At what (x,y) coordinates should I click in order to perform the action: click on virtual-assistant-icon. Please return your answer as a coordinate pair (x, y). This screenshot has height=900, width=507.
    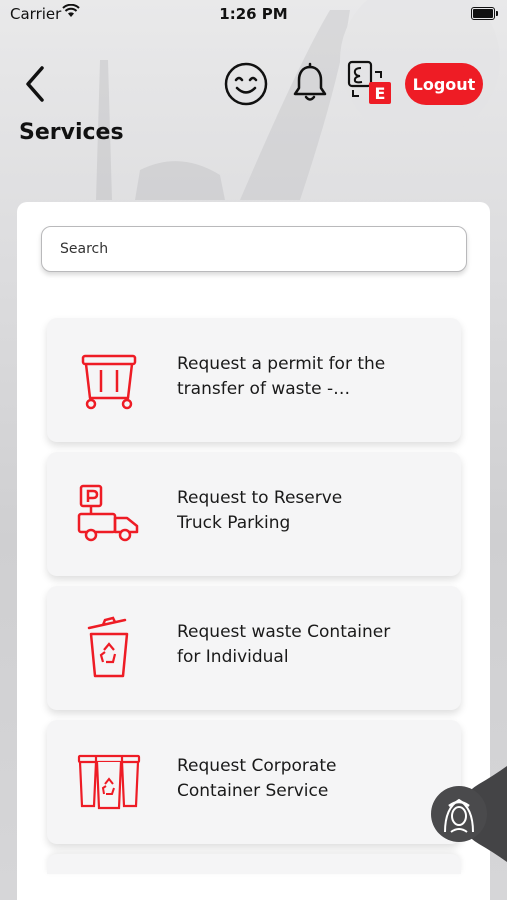
    Looking at the image, I should click on (459, 814).